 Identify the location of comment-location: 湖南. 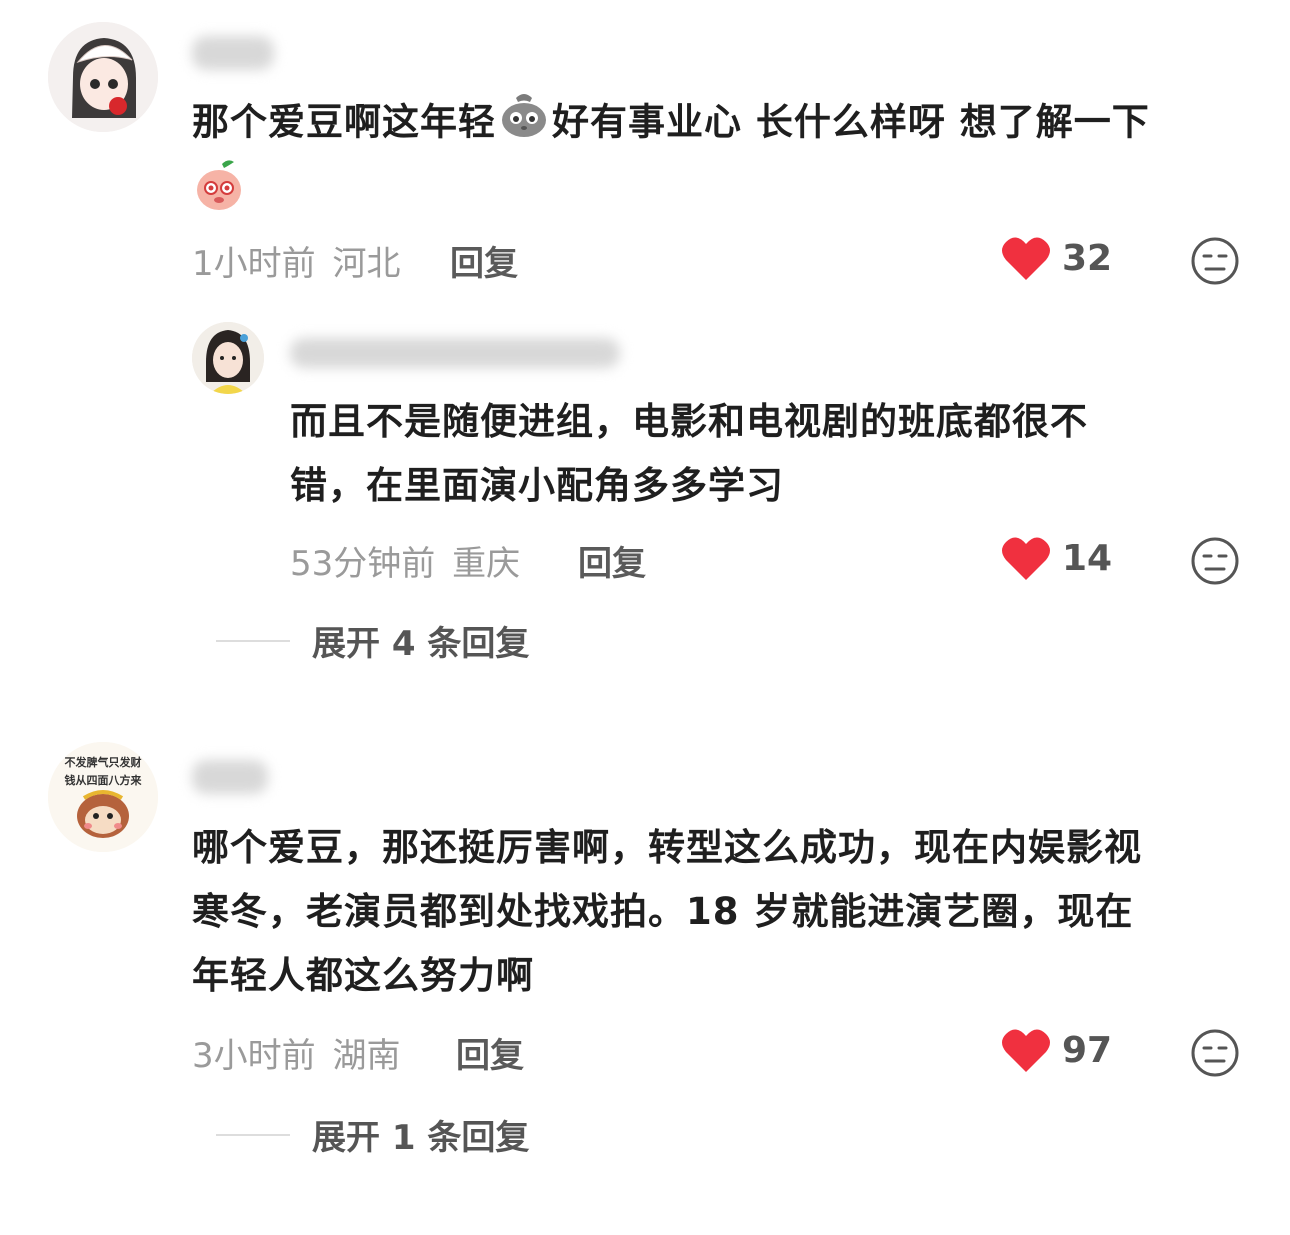
(366, 1056).